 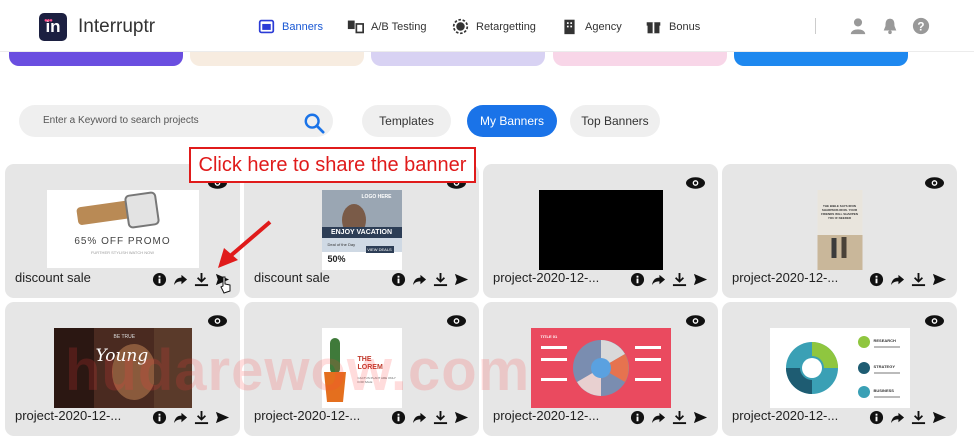 What do you see at coordinates (96, 59) in the screenshot?
I see `color-card-purple` at bounding box center [96, 59].